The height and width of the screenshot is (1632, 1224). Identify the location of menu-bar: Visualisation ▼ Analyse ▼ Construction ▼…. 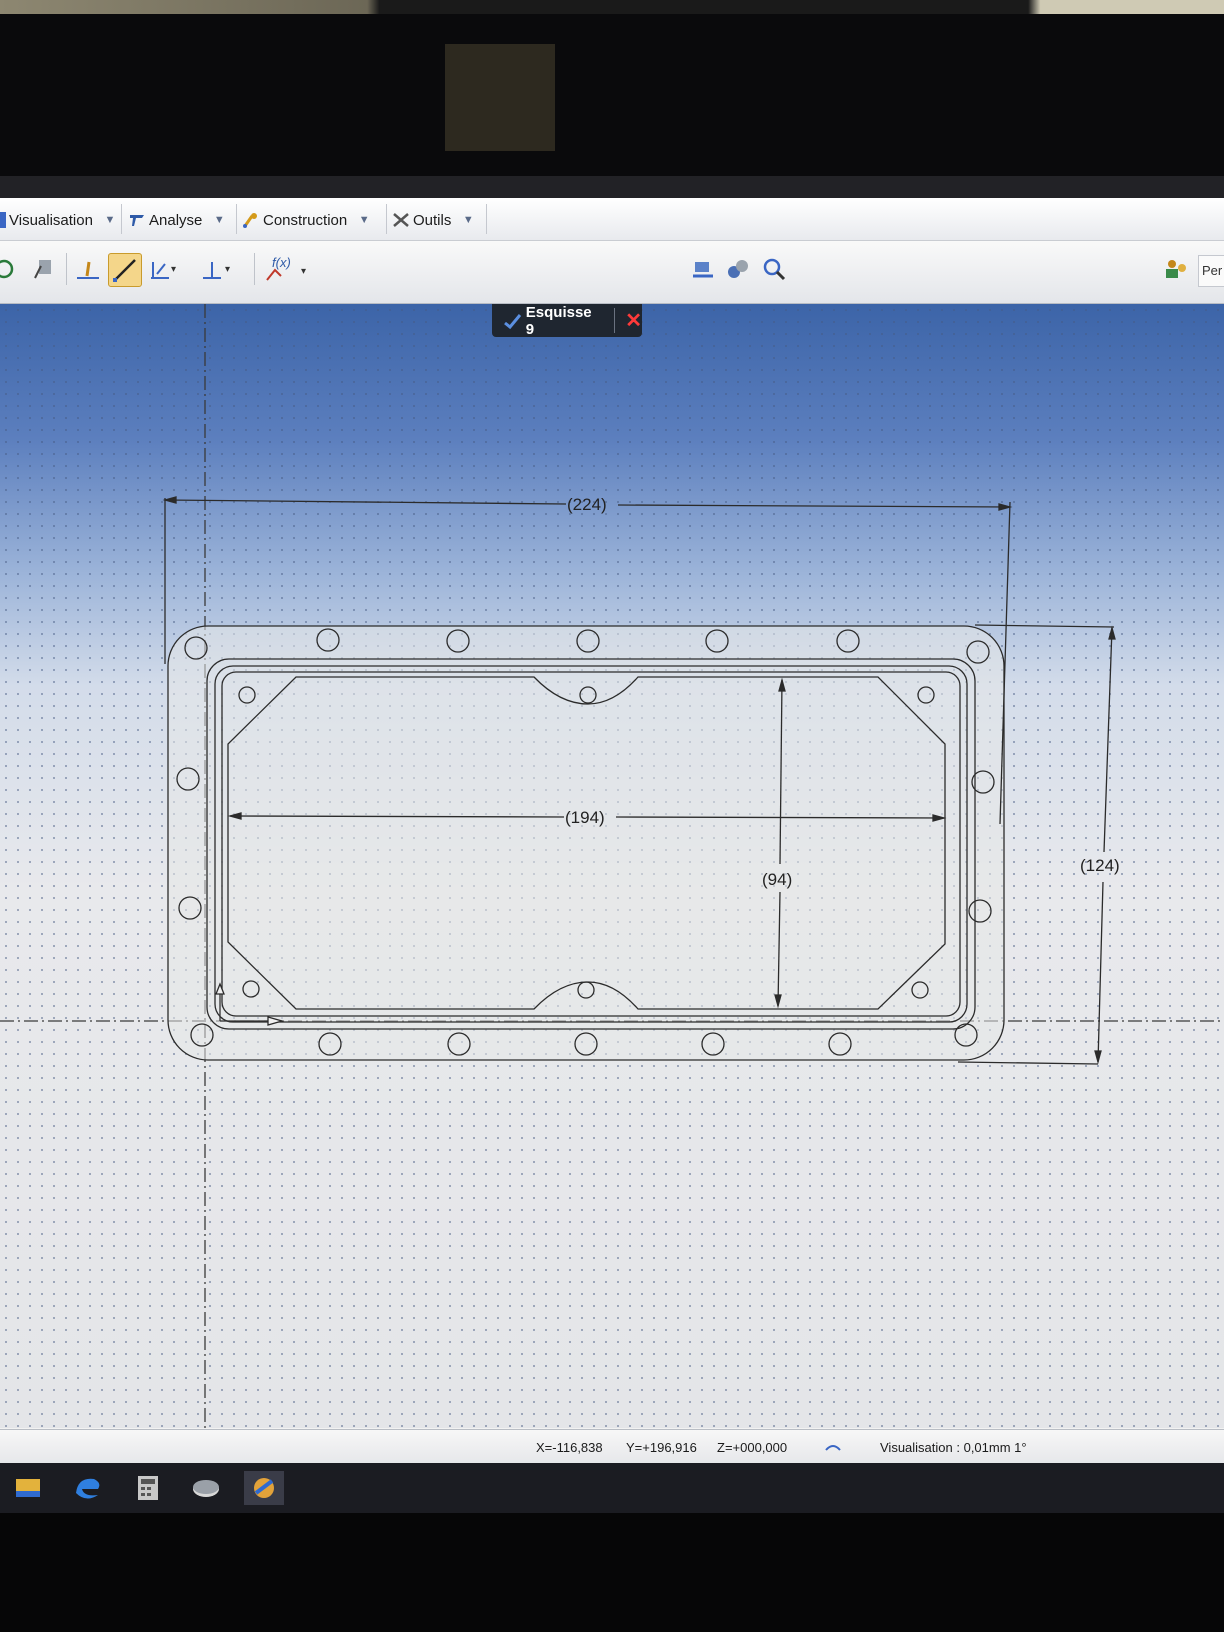
(612, 219).